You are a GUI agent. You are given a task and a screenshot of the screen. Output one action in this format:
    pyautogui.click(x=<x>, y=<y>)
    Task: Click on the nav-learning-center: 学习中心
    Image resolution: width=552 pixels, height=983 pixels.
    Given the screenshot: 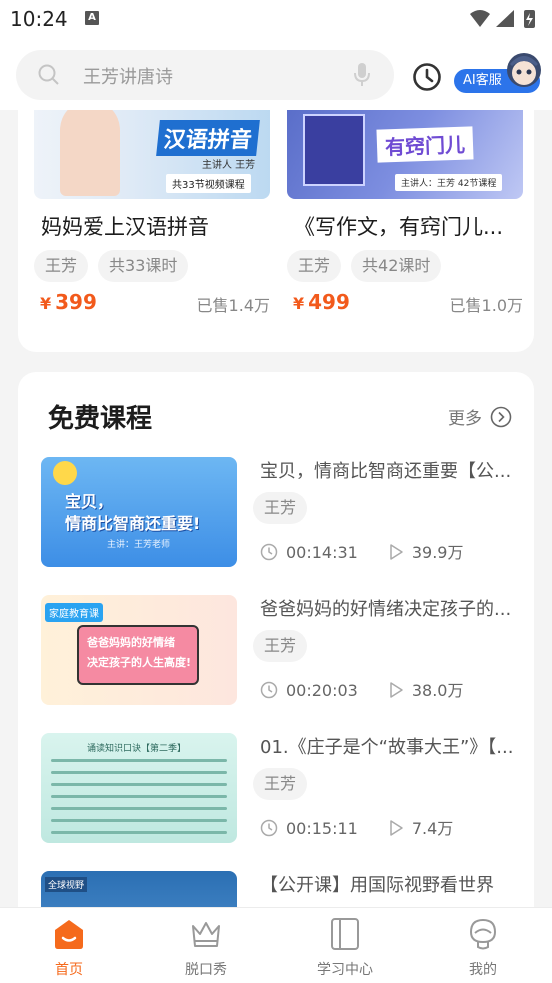 What is the action you would take?
    pyautogui.click(x=345, y=945)
    